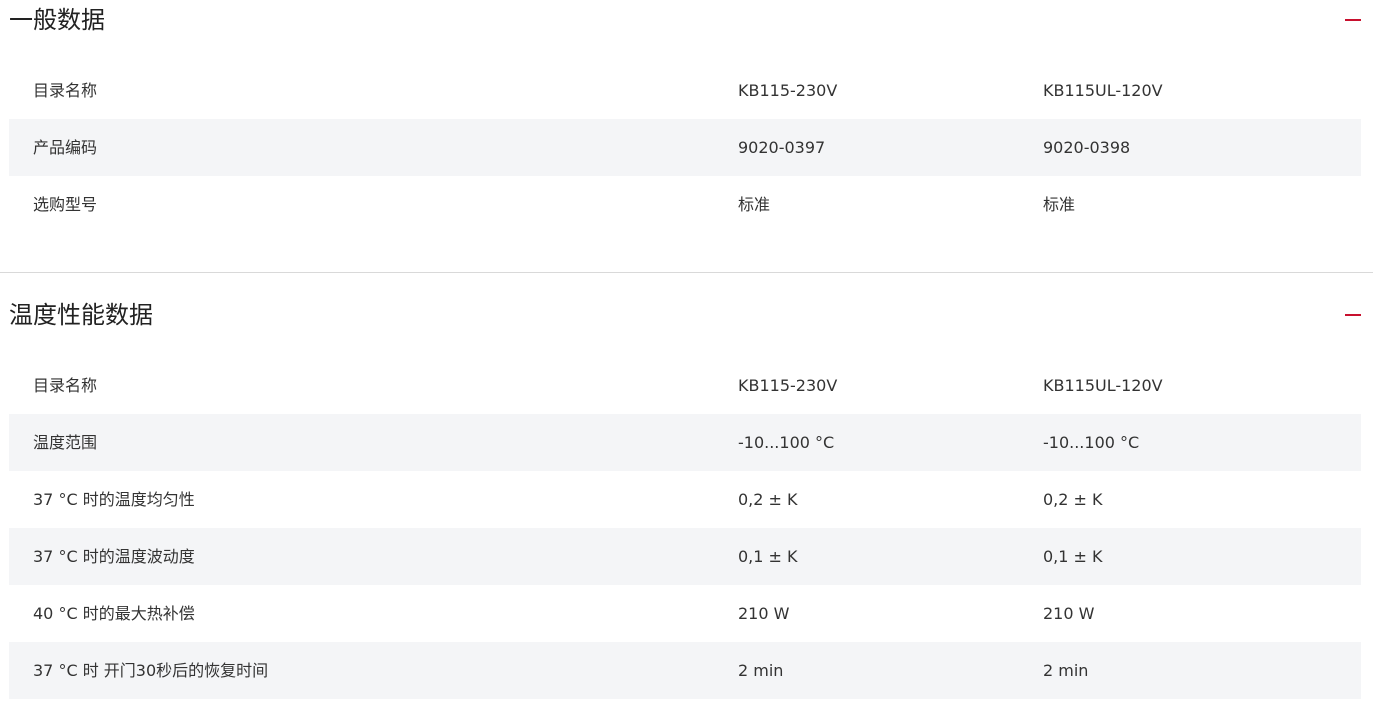 Image resolution: width=1373 pixels, height=701 pixels. What do you see at coordinates (685, 315) in the screenshot?
I see `section-header-temperature-data: 温度性能数据` at bounding box center [685, 315].